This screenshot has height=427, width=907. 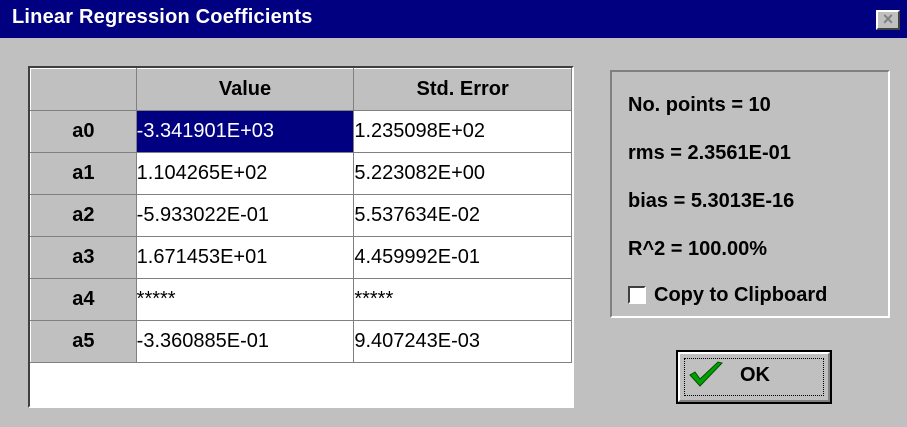 I want to click on window-title: Linear Regression Coefficients, so click(x=162, y=17).